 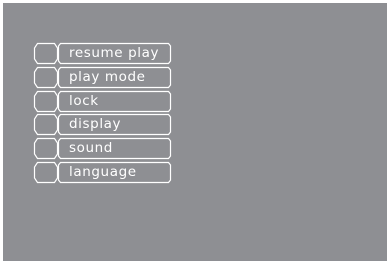 I want to click on menu-item-frame, so click(x=102, y=101).